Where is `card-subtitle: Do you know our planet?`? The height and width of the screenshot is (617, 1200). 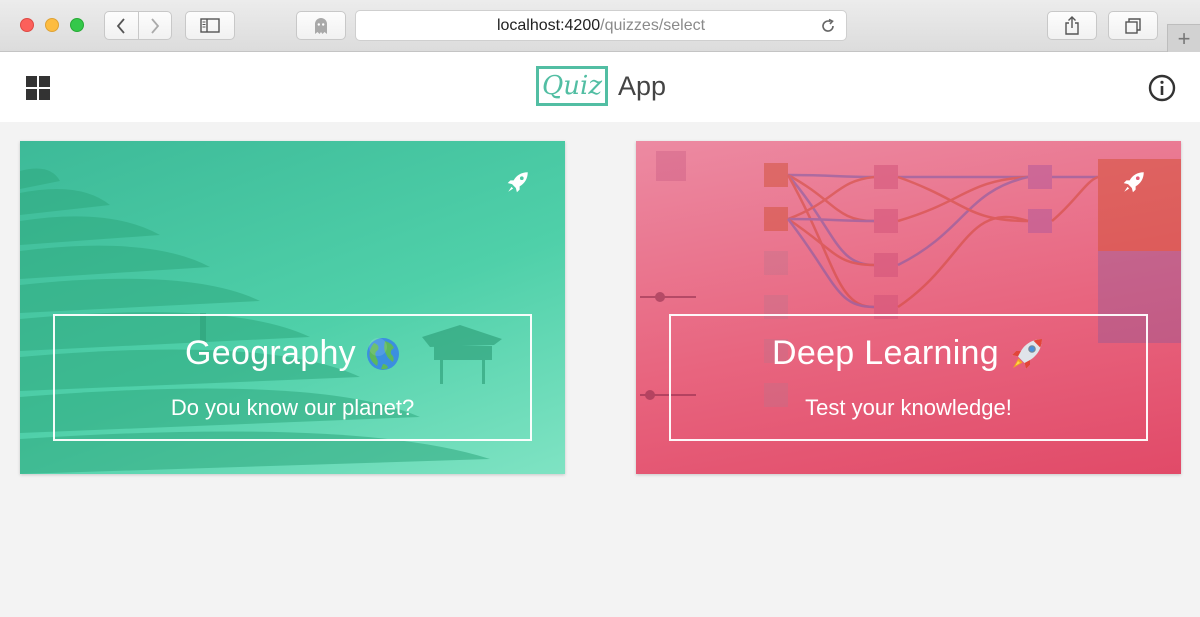
card-subtitle: Do you know our planet? is located at coordinates (292, 407).